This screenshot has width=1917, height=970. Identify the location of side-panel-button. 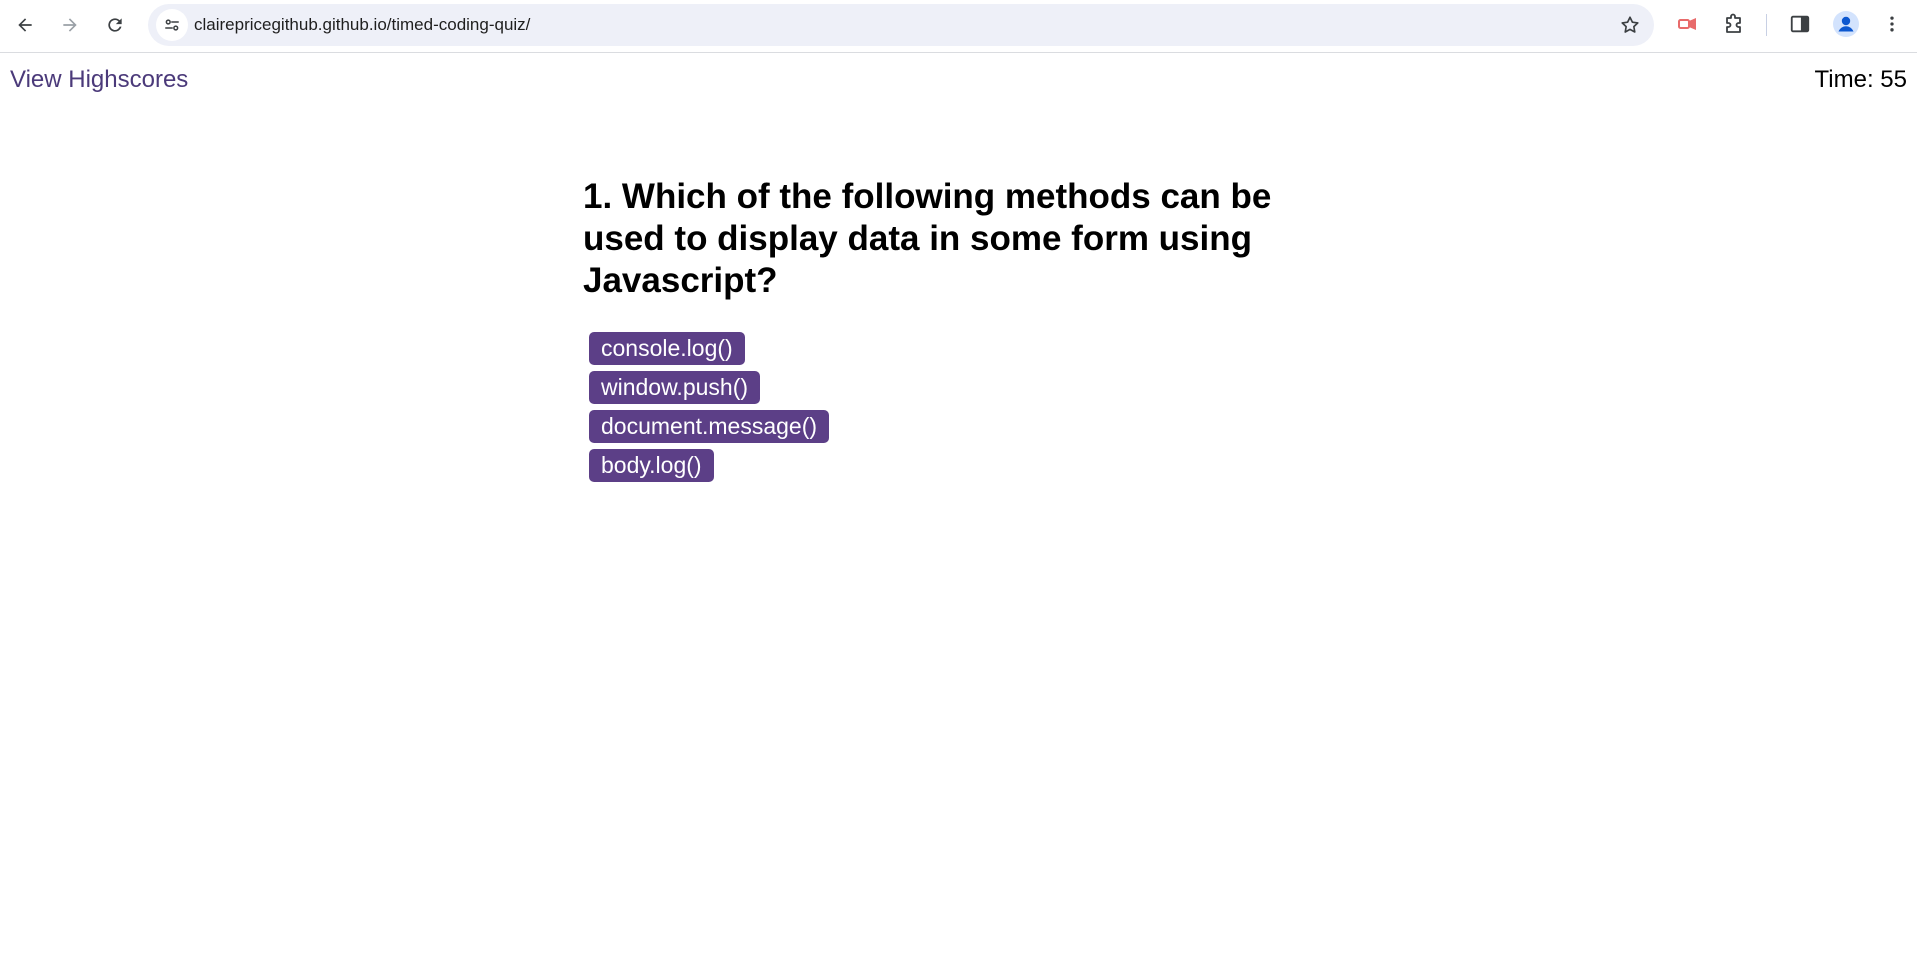
(1800, 24).